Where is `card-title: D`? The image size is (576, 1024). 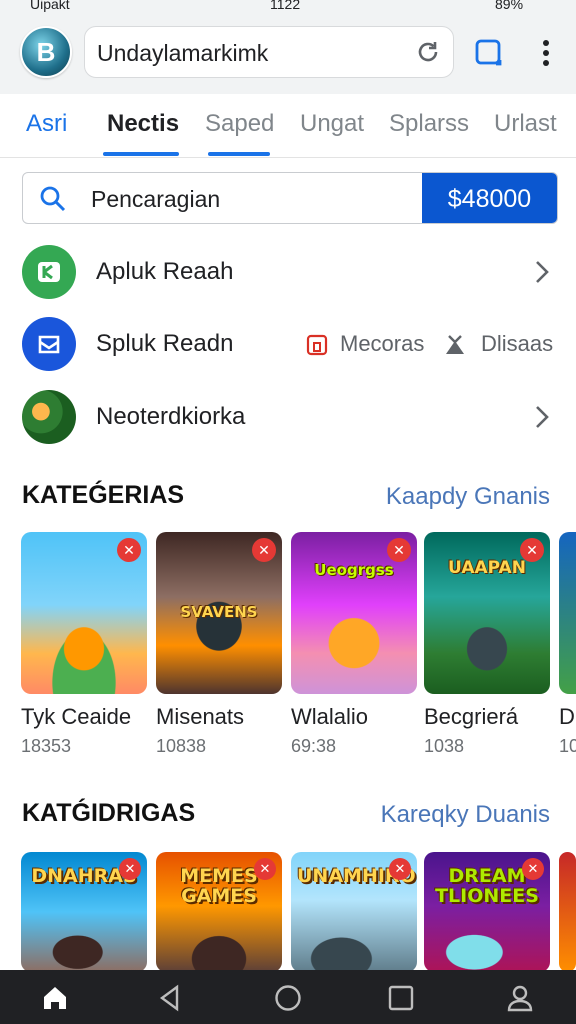 card-title: D is located at coordinates (567, 716).